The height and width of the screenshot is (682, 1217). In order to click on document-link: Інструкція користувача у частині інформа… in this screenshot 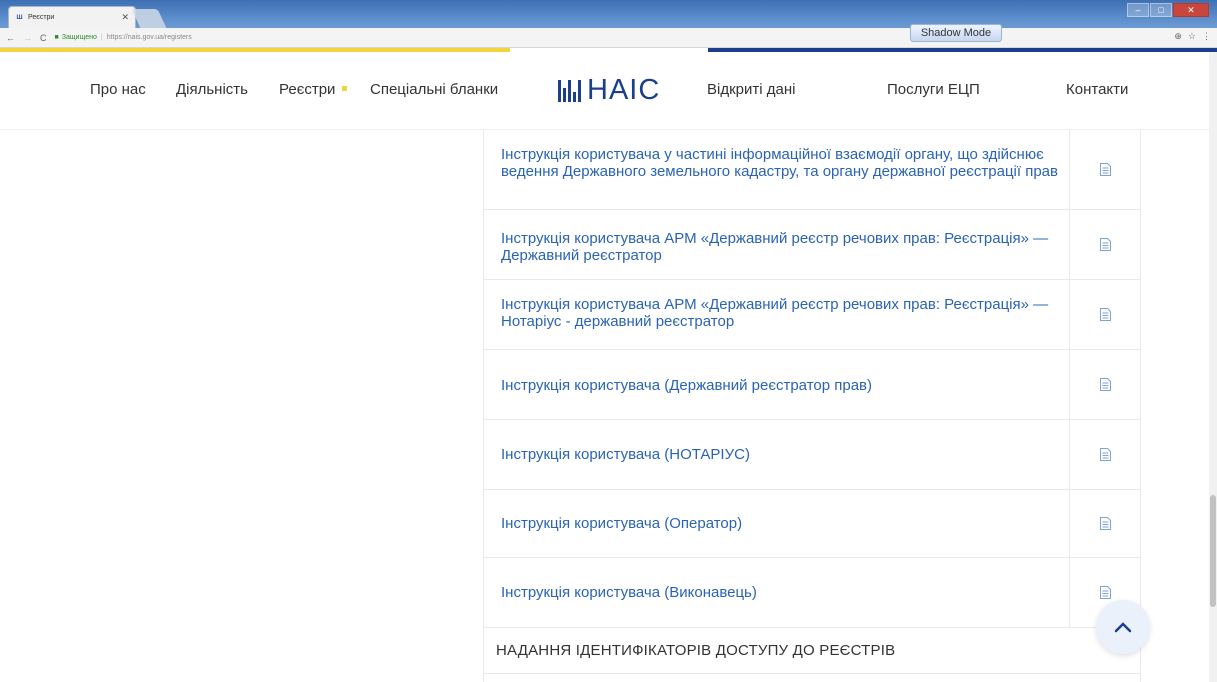, I will do `click(781, 163)`.